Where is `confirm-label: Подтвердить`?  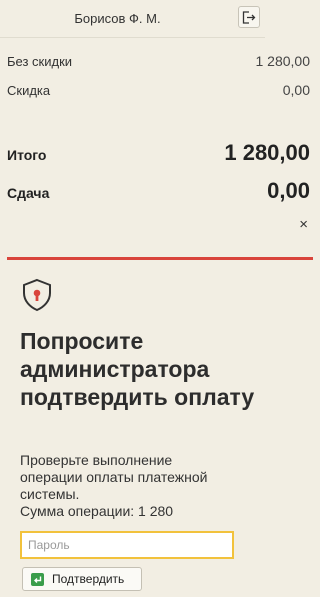 confirm-label: Подтвердить is located at coordinates (88, 579).